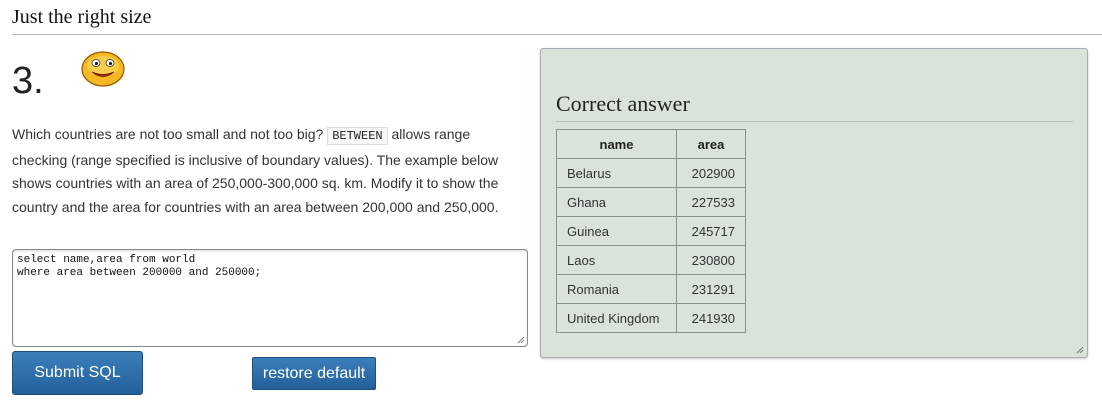  I want to click on column-header-name: name, so click(616, 144).